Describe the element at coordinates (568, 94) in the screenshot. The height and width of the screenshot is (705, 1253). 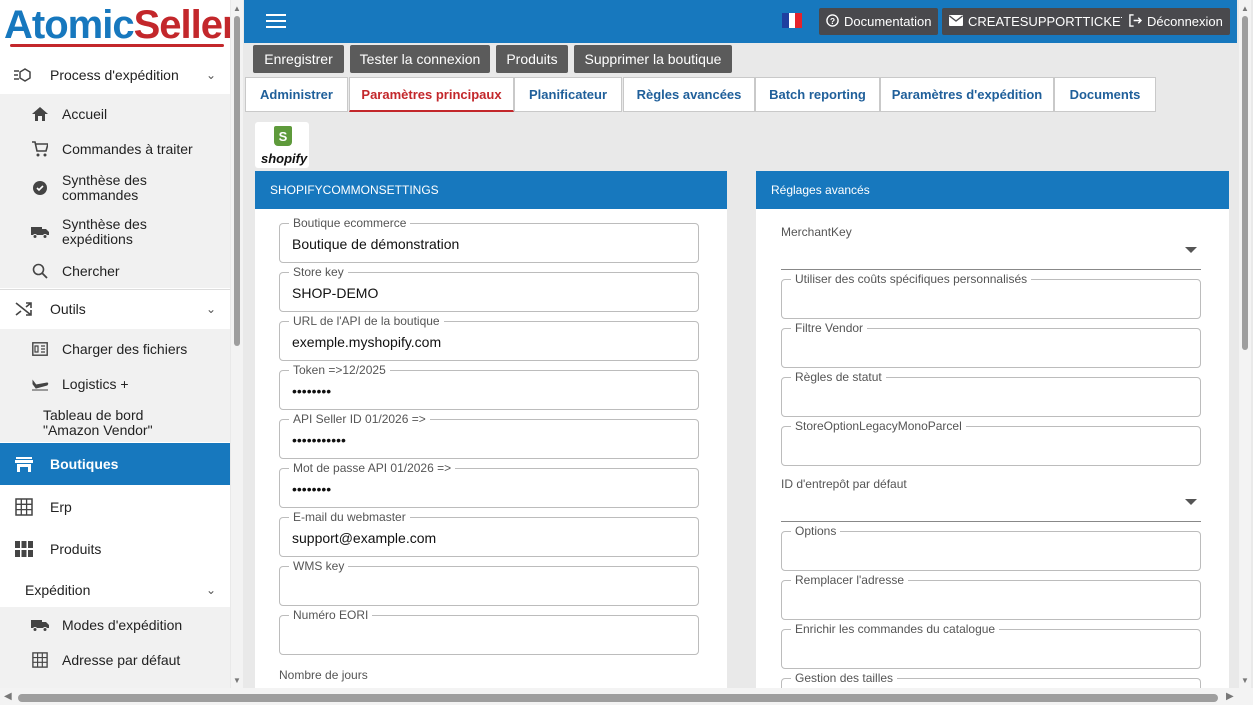
I see `tab-planificateur: Planificateur` at that location.